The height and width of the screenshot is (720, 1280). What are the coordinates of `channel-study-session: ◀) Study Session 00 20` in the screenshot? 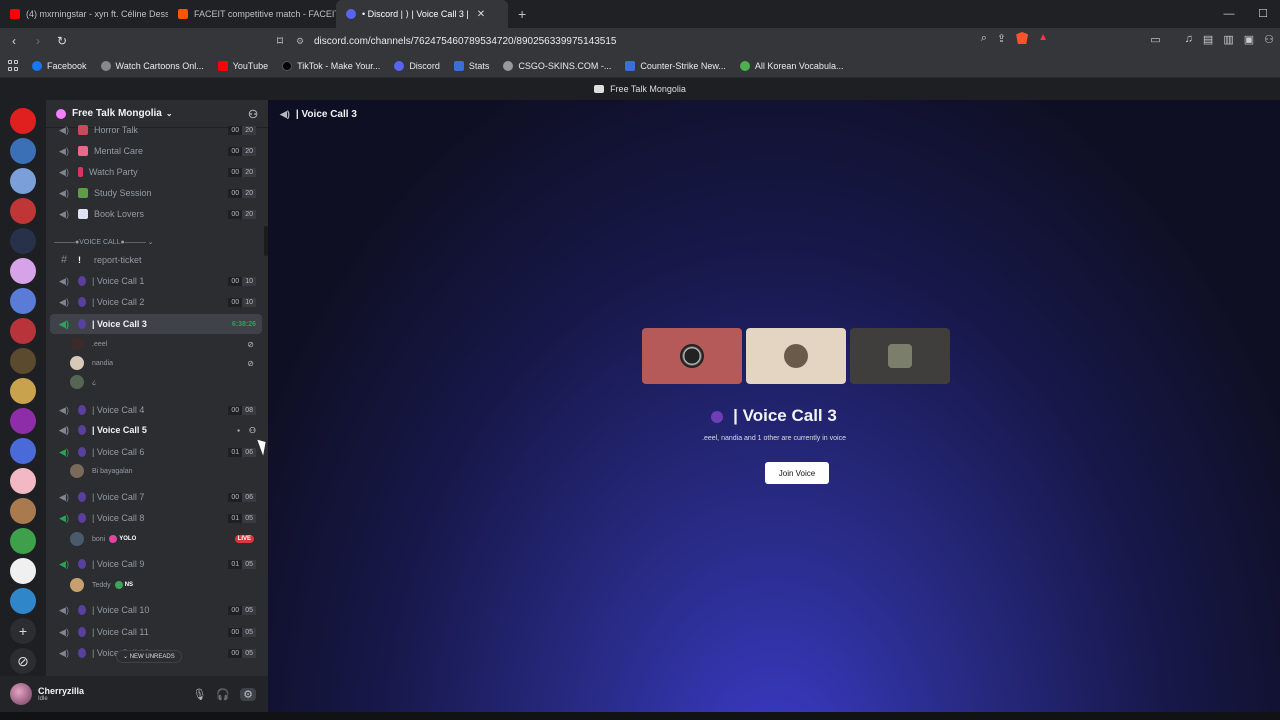 It's located at (156, 193).